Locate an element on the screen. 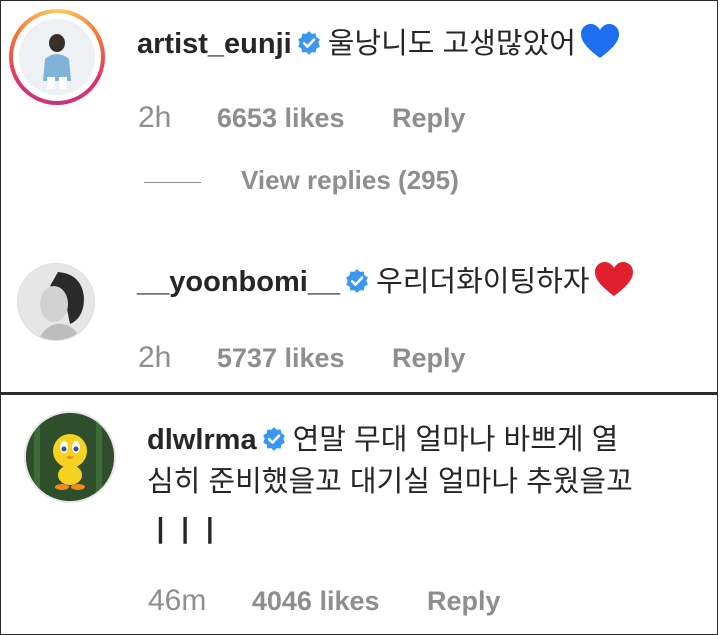 The height and width of the screenshot is (635, 720). likes-count: 4046 likes is located at coordinates (316, 601).